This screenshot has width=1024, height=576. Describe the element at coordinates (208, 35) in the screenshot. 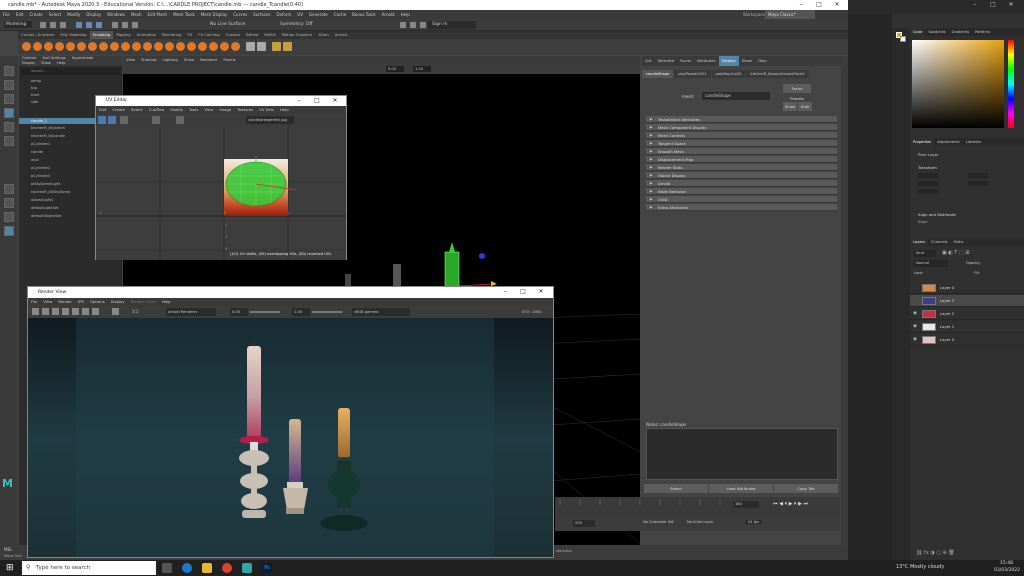

I see `shelf-tab: FX Caching` at that location.